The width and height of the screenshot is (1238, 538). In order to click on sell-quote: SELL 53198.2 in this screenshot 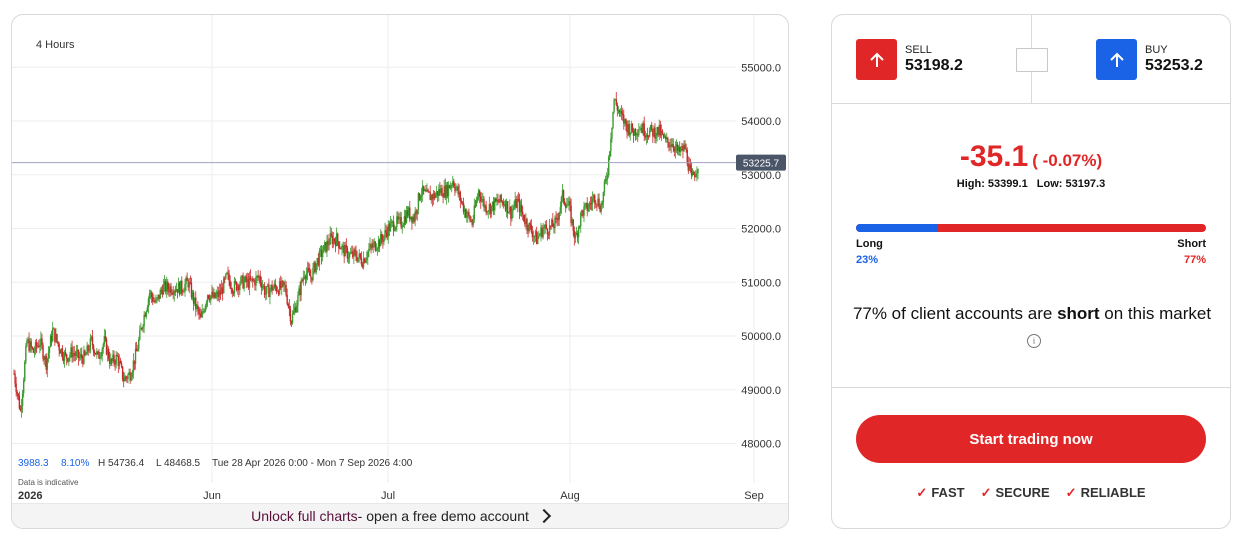, I will do `click(909, 59)`.